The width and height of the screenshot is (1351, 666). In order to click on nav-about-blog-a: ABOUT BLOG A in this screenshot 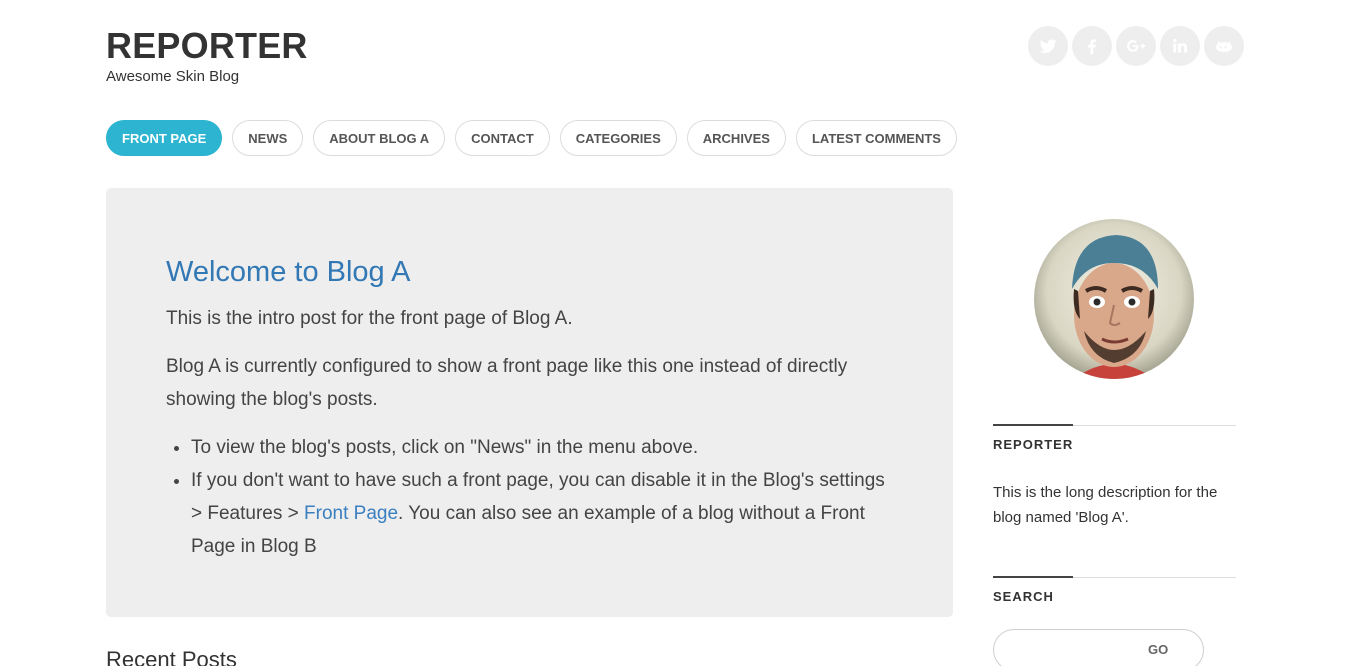, I will do `click(379, 138)`.